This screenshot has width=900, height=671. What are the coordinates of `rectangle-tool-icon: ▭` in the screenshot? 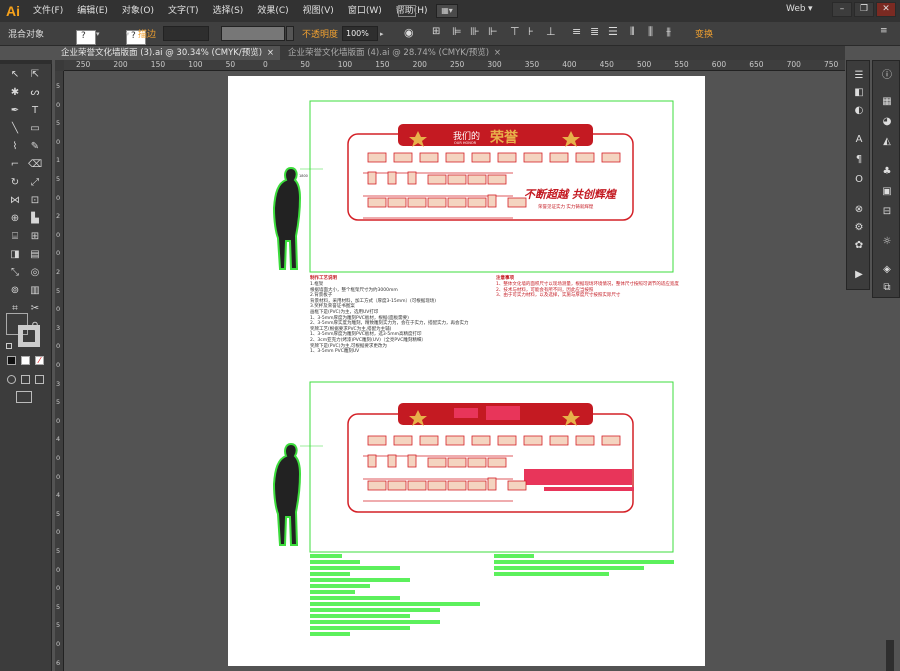 It's located at (35, 128).